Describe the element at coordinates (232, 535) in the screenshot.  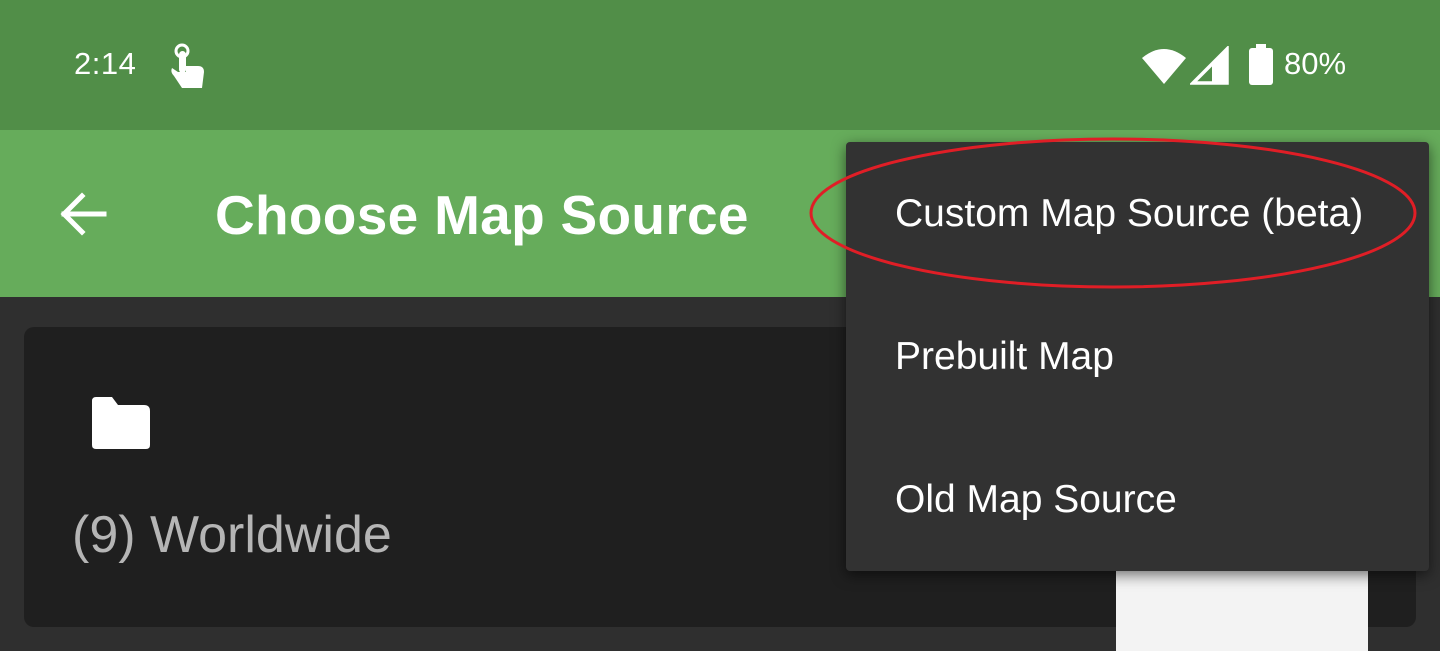
I see `list-item-label: (9) Worldwide` at that location.